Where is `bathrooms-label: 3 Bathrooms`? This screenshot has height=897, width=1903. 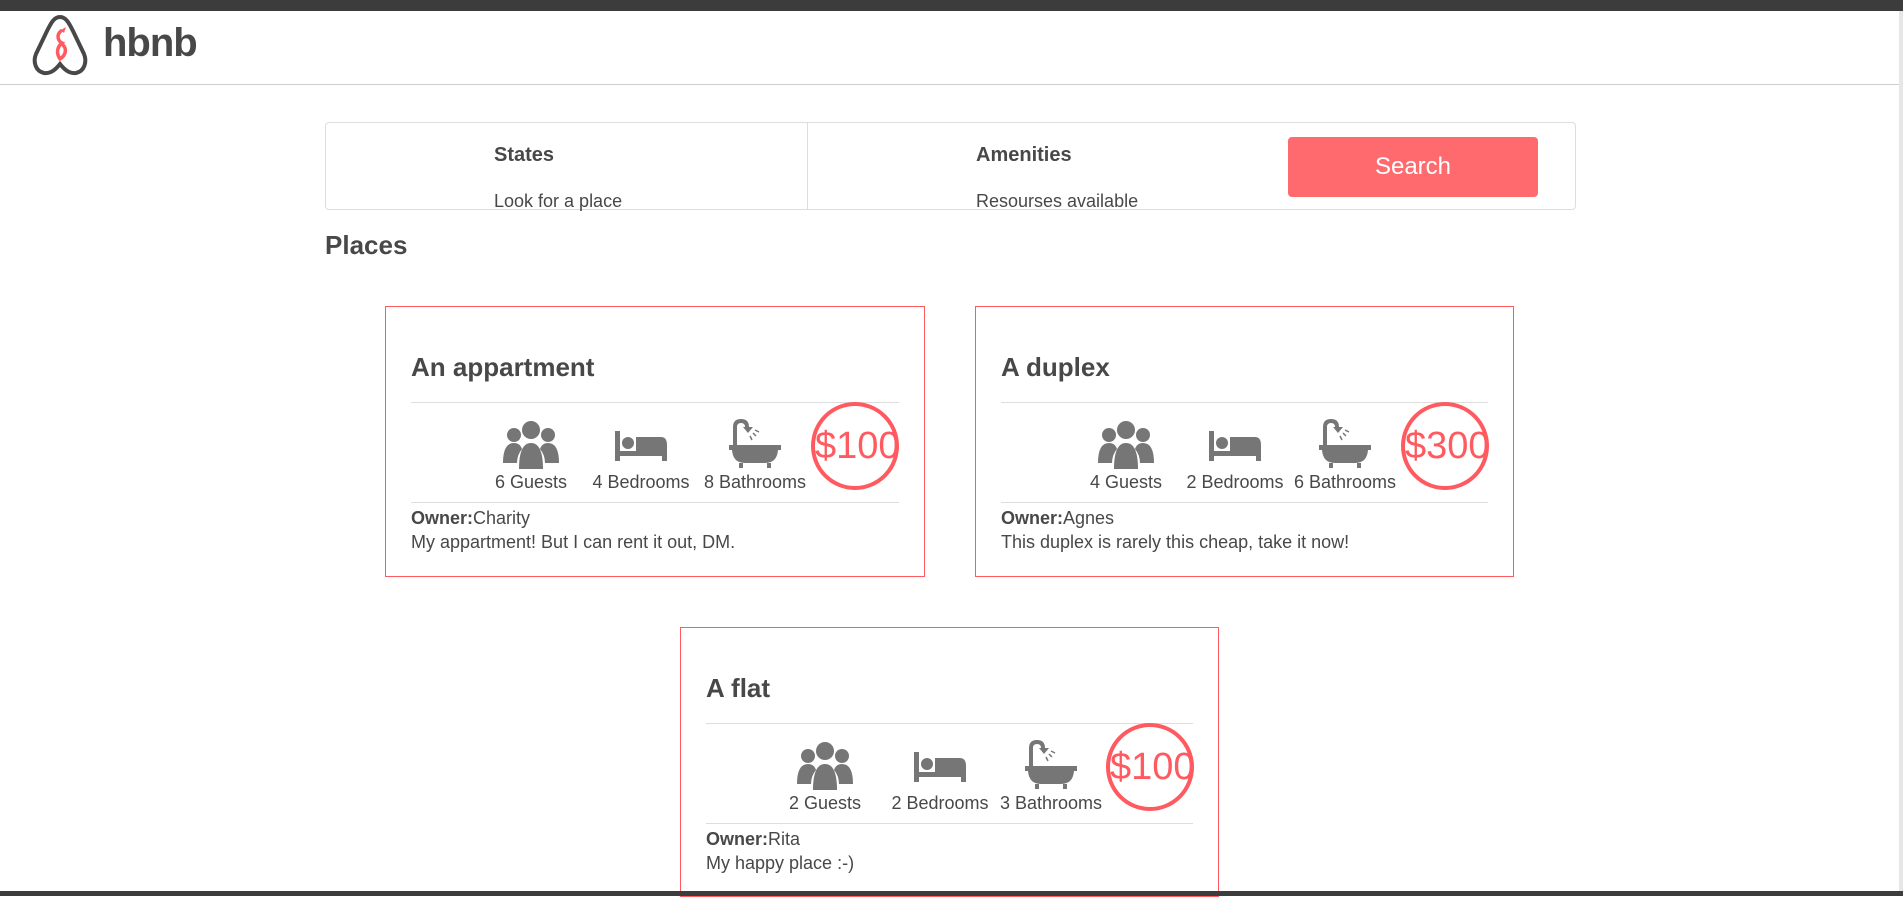 bathrooms-label: 3 Bathrooms is located at coordinates (1051, 803).